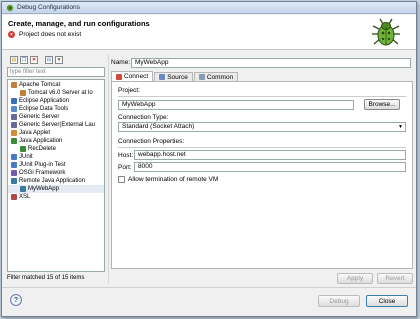 The height and width of the screenshot is (319, 420). I want to click on tree-item-label: Remote Java Application, so click(52, 181).